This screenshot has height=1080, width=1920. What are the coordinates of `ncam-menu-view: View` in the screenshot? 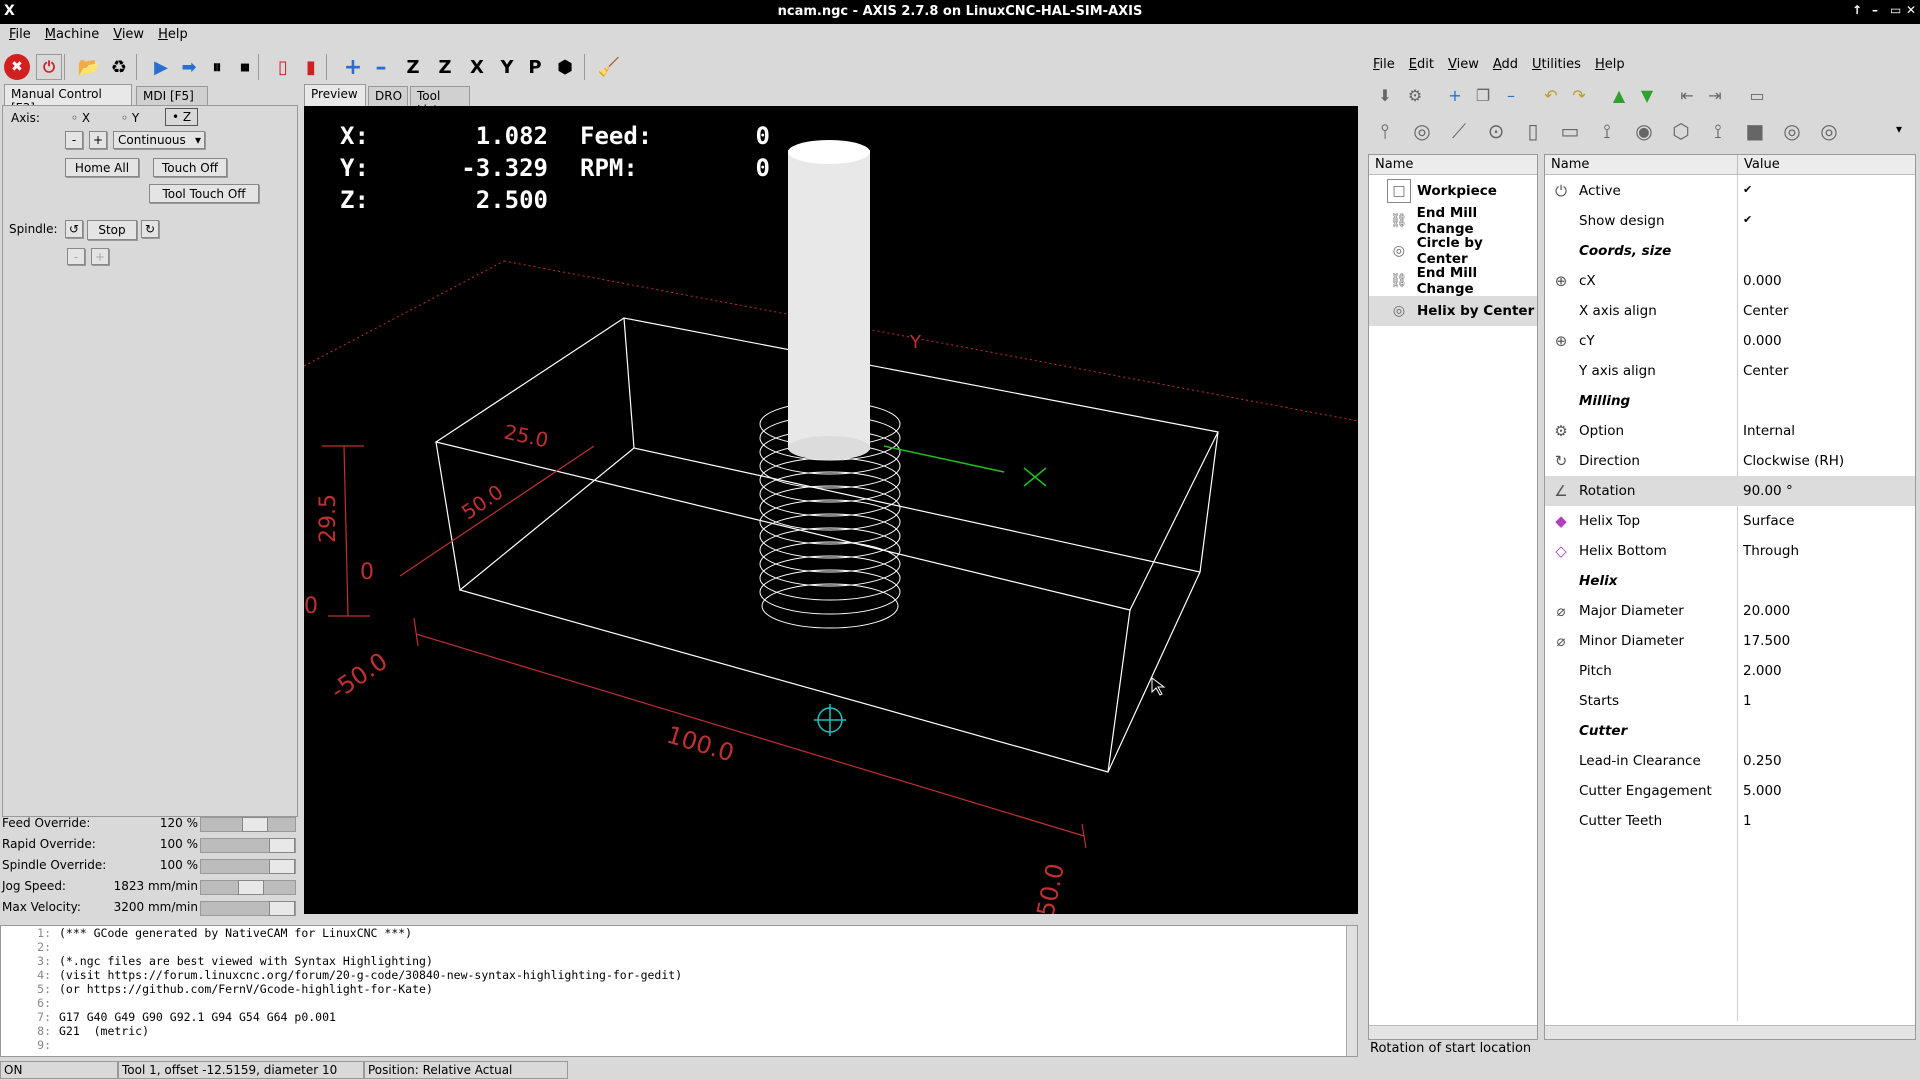 It's located at (1463, 64).